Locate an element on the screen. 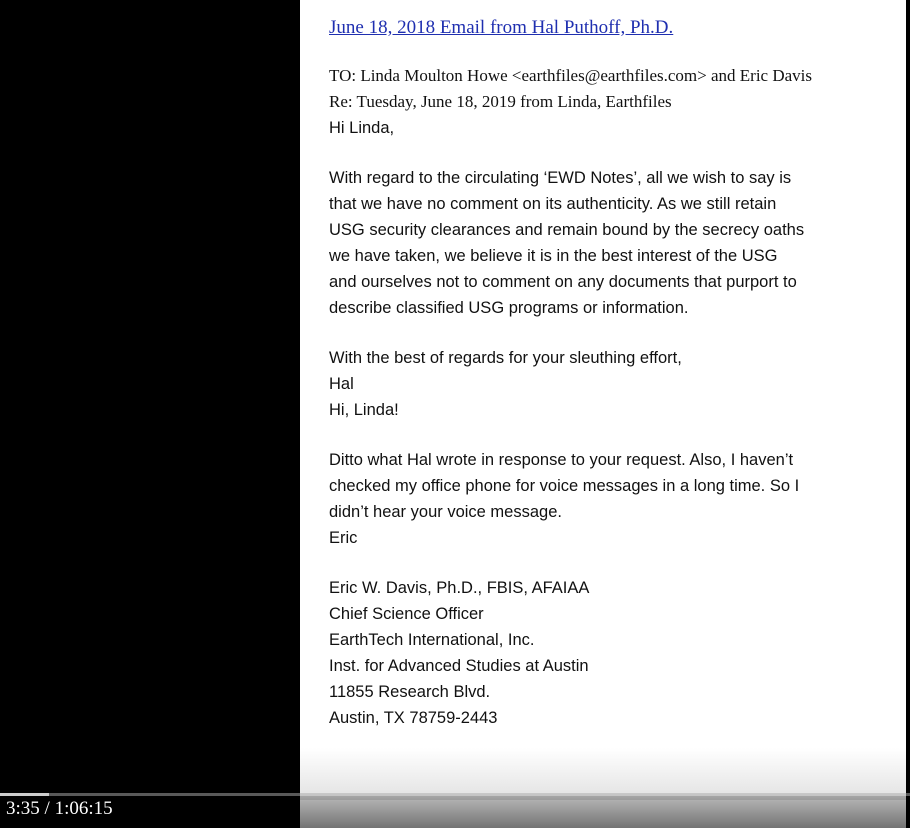  signature-street: 11855 Research Blvd. is located at coordinates (410, 692).